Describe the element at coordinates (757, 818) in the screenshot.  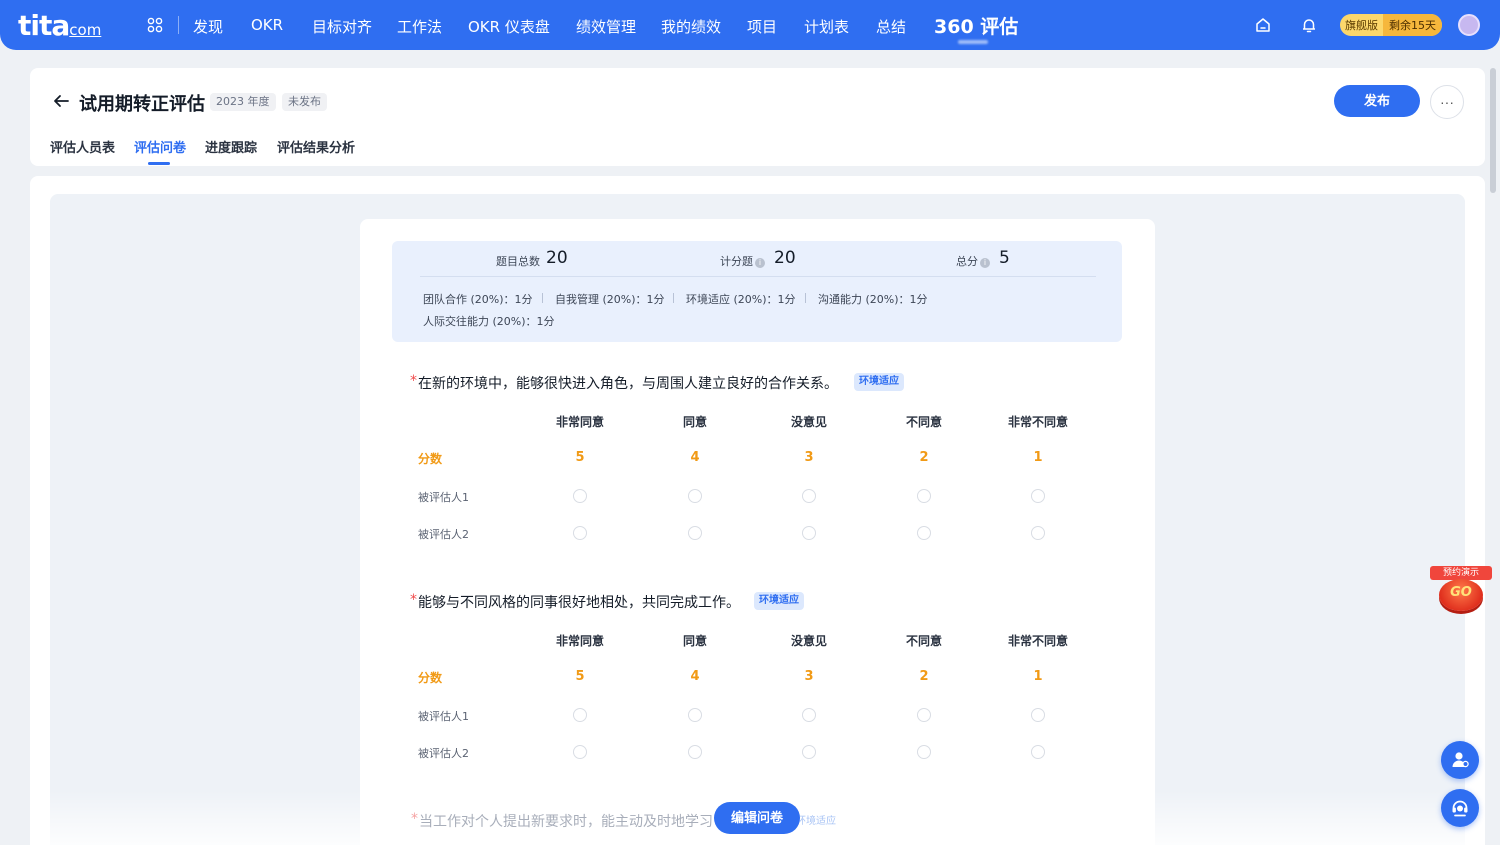
I see `edit-questionnaire-button: 编辑问卷` at that location.